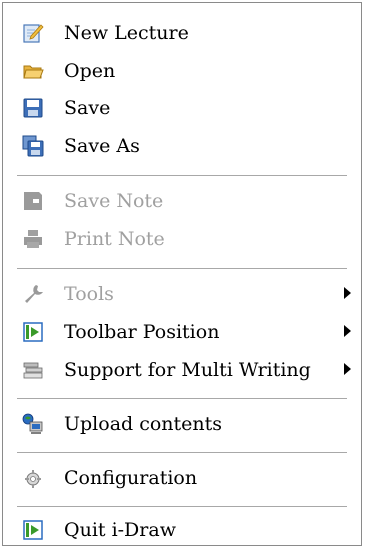 Image resolution: width=366 pixels, height=551 pixels. What do you see at coordinates (120, 530) in the screenshot?
I see `menu-item-label: Quit i-Draw` at bounding box center [120, 530].